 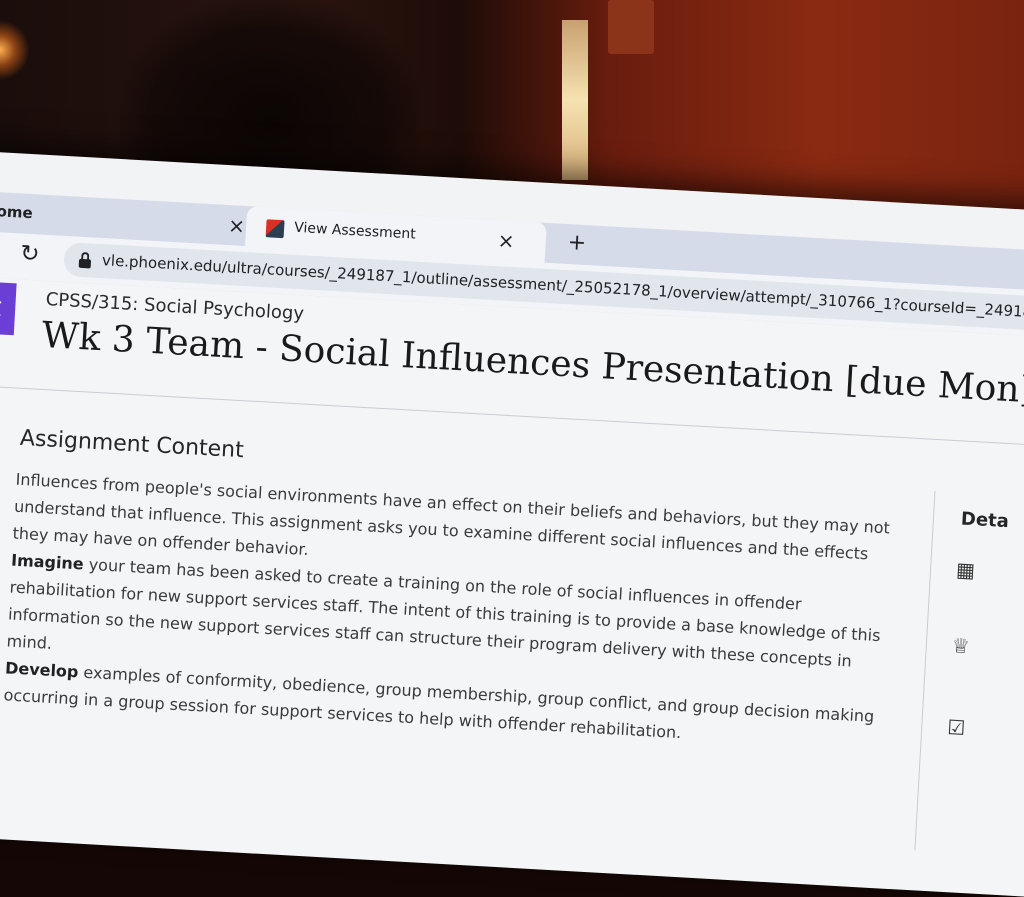 What do you see at coordinates (47, 562) in the screenshot?
I see `emphasis-imagine: Imagine` at bounding box center [47, 562].